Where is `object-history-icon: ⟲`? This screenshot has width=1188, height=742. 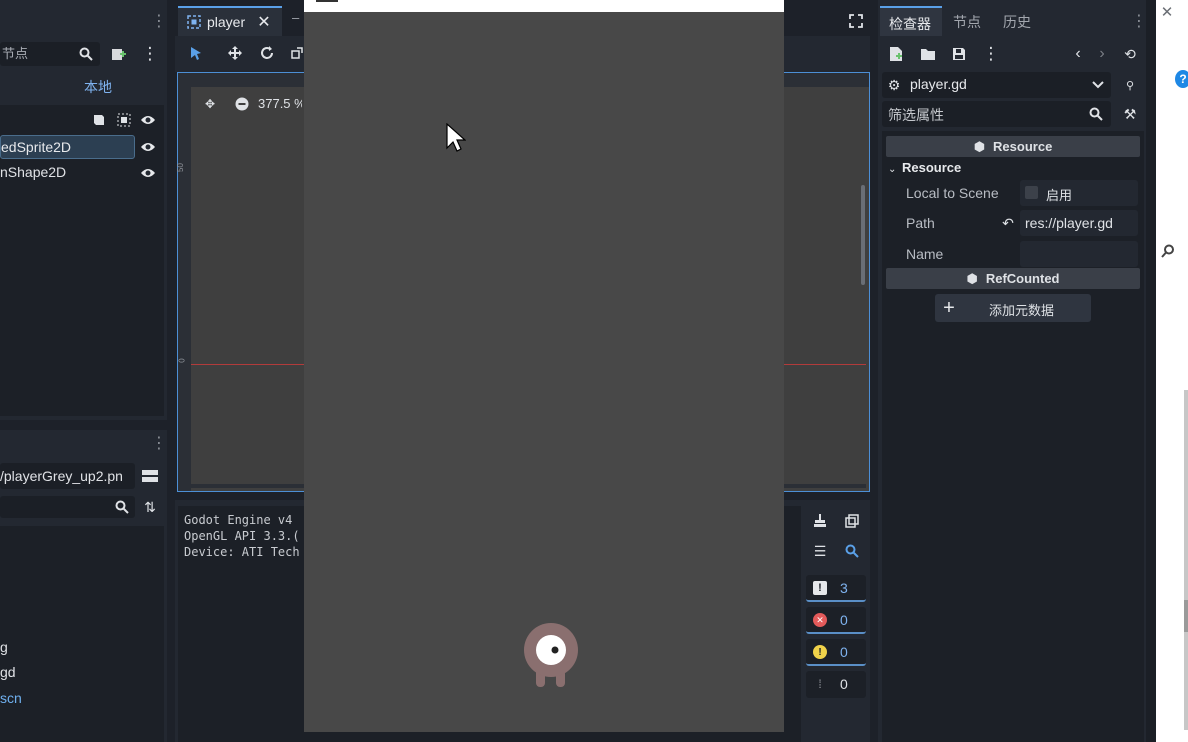 object-history-icon: ⟲ is located at coordinates (1130, 54).